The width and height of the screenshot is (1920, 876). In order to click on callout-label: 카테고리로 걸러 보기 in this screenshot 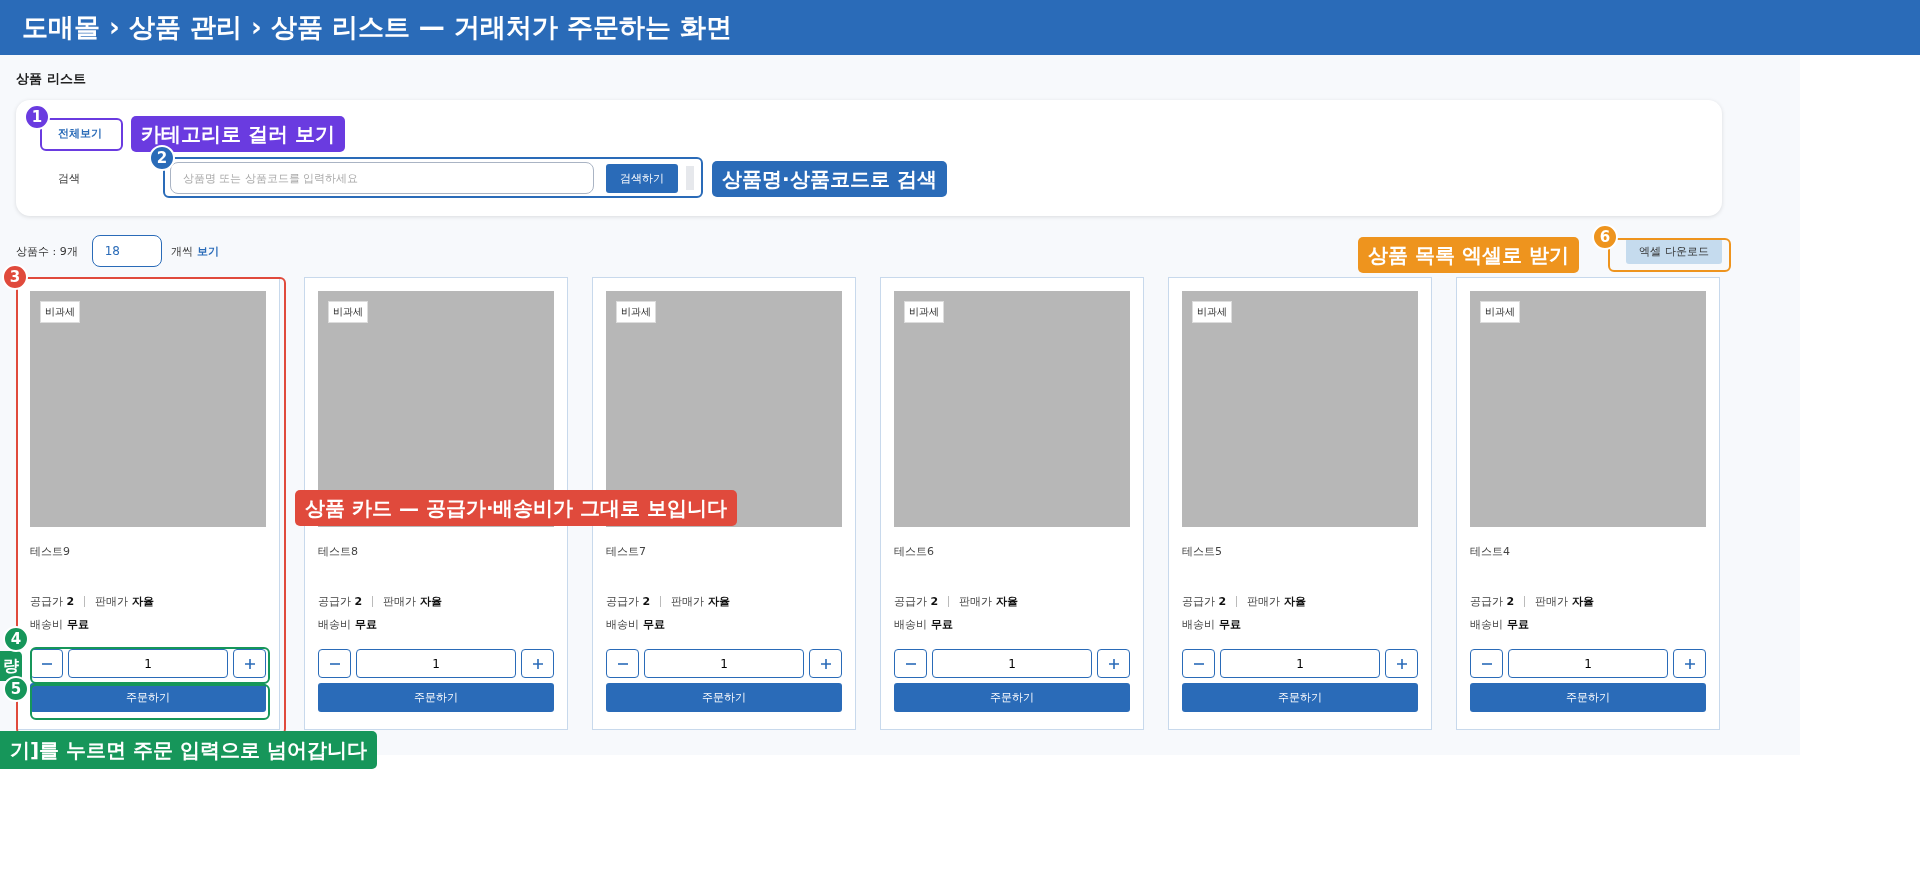, I will do `click(238, 134)`.